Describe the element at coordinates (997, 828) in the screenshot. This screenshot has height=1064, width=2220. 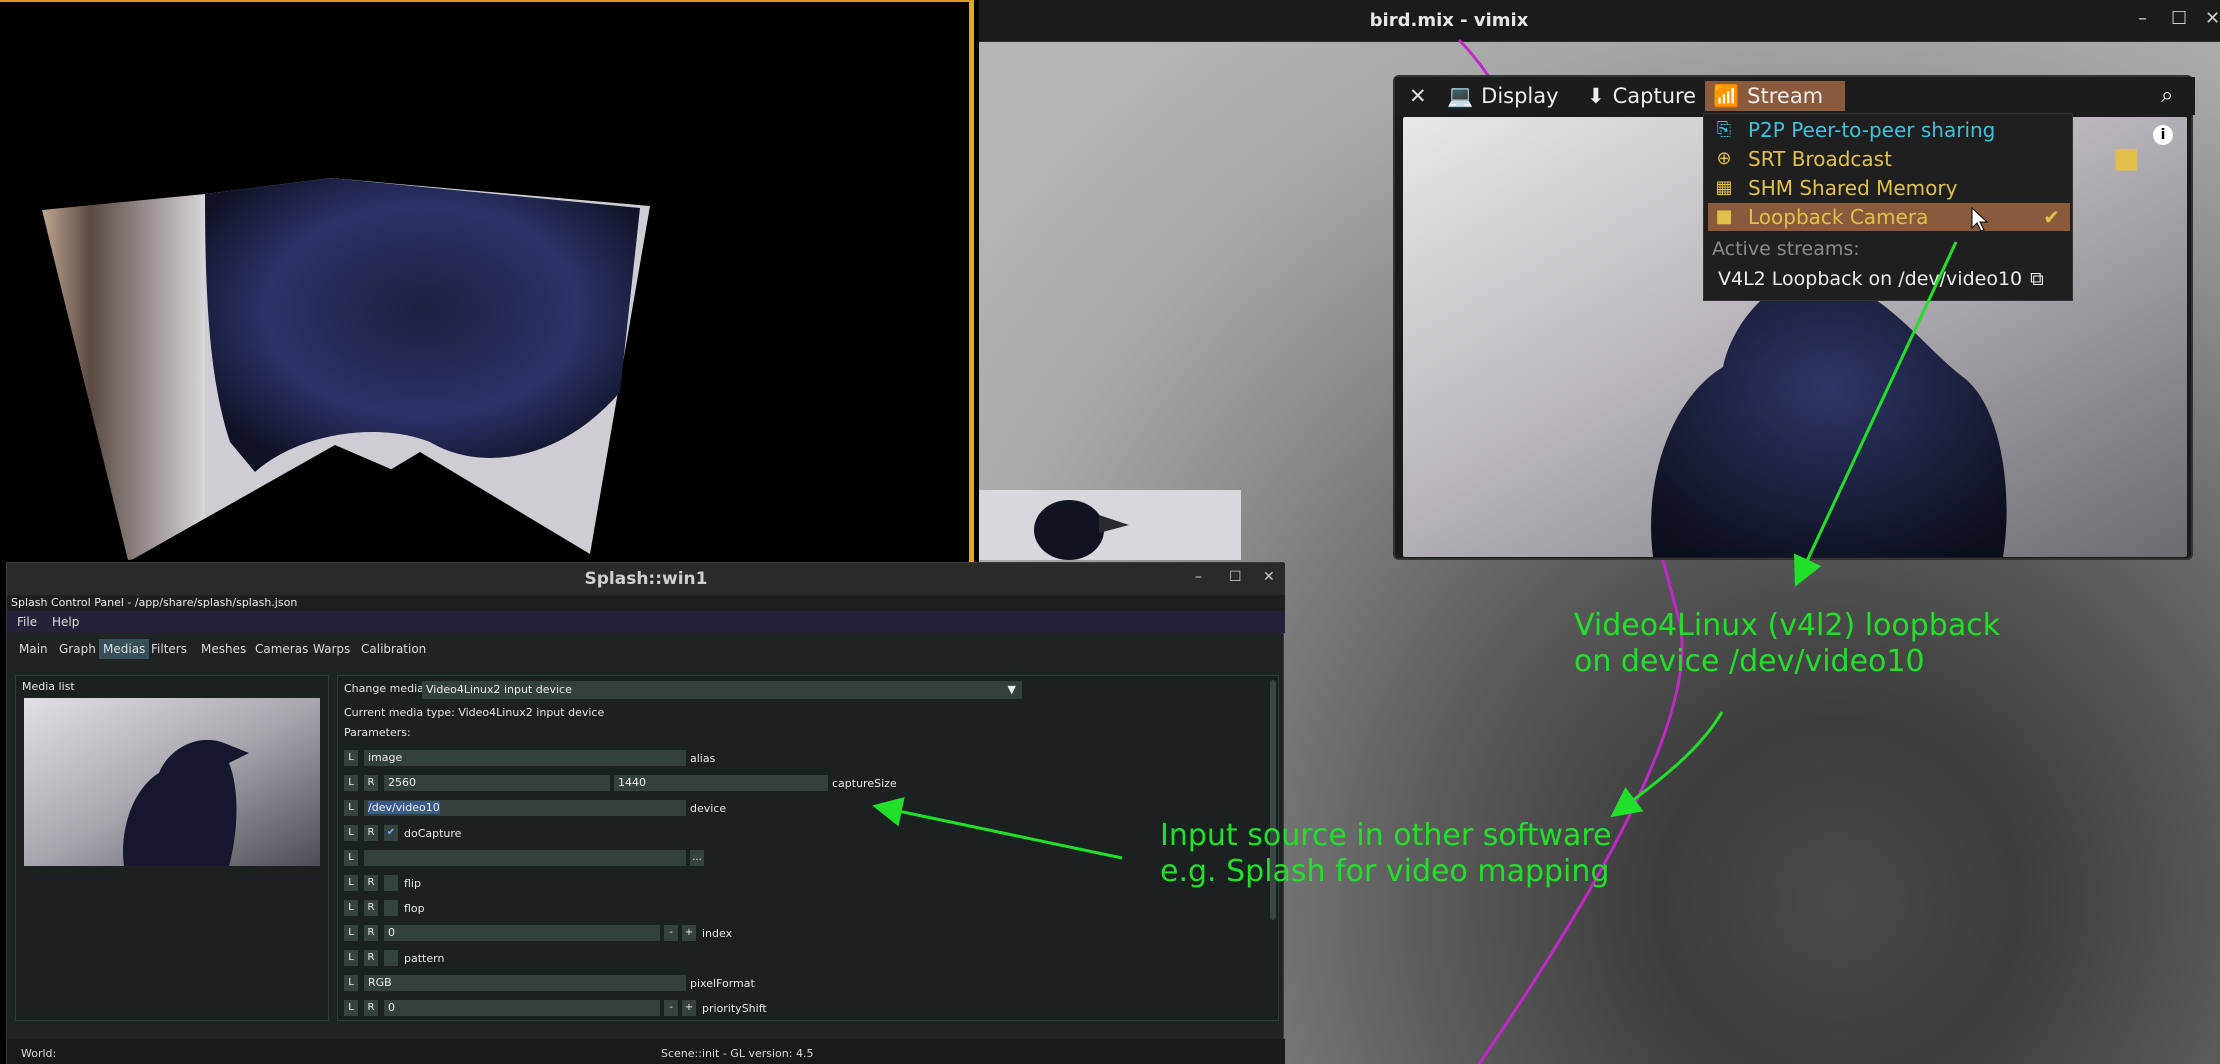
I see `arrow-input-to-device` at that location.